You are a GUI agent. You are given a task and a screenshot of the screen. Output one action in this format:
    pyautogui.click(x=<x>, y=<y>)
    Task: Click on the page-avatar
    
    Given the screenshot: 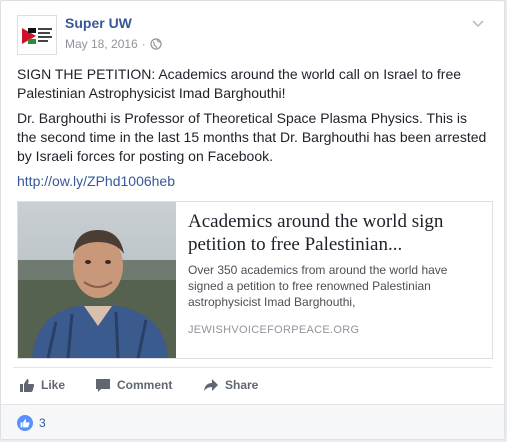 What is the action you would take?
    pyautogui.click(x=37, y=35)
    